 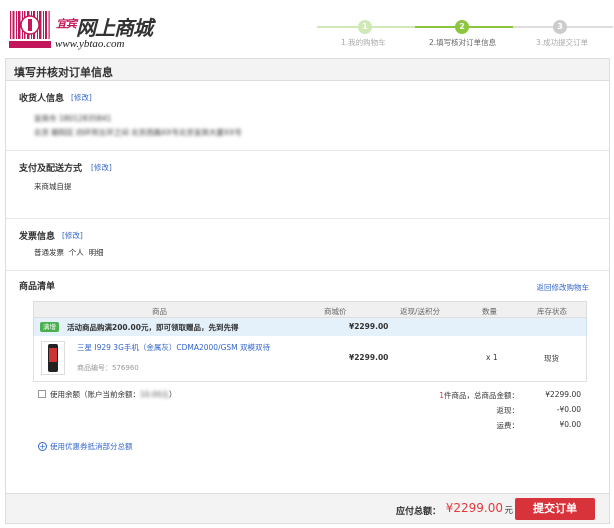 I want to click on shipping-value: ¥0.00, so click(x=570, y=424).